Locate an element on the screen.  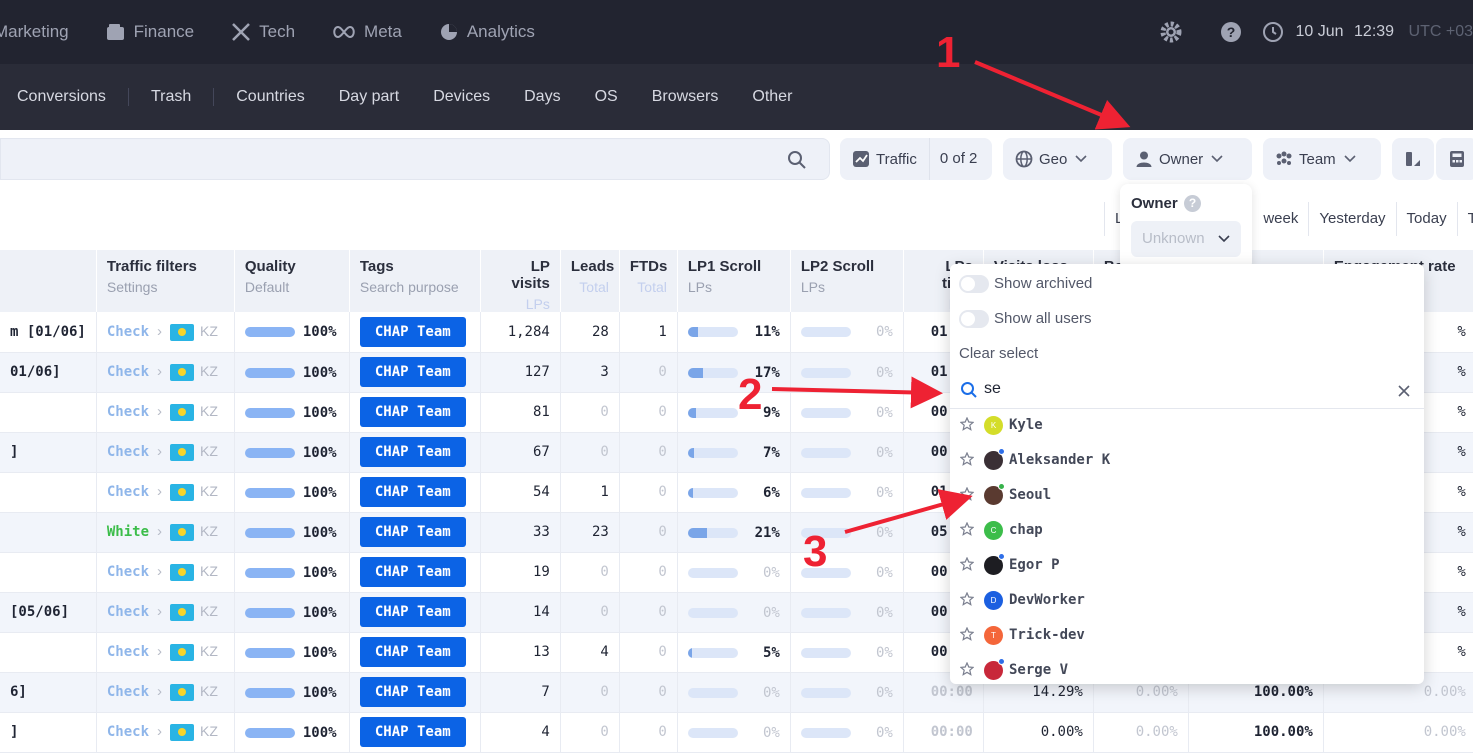
column-header: LP visits LPs is located at coordinates (520, 281).